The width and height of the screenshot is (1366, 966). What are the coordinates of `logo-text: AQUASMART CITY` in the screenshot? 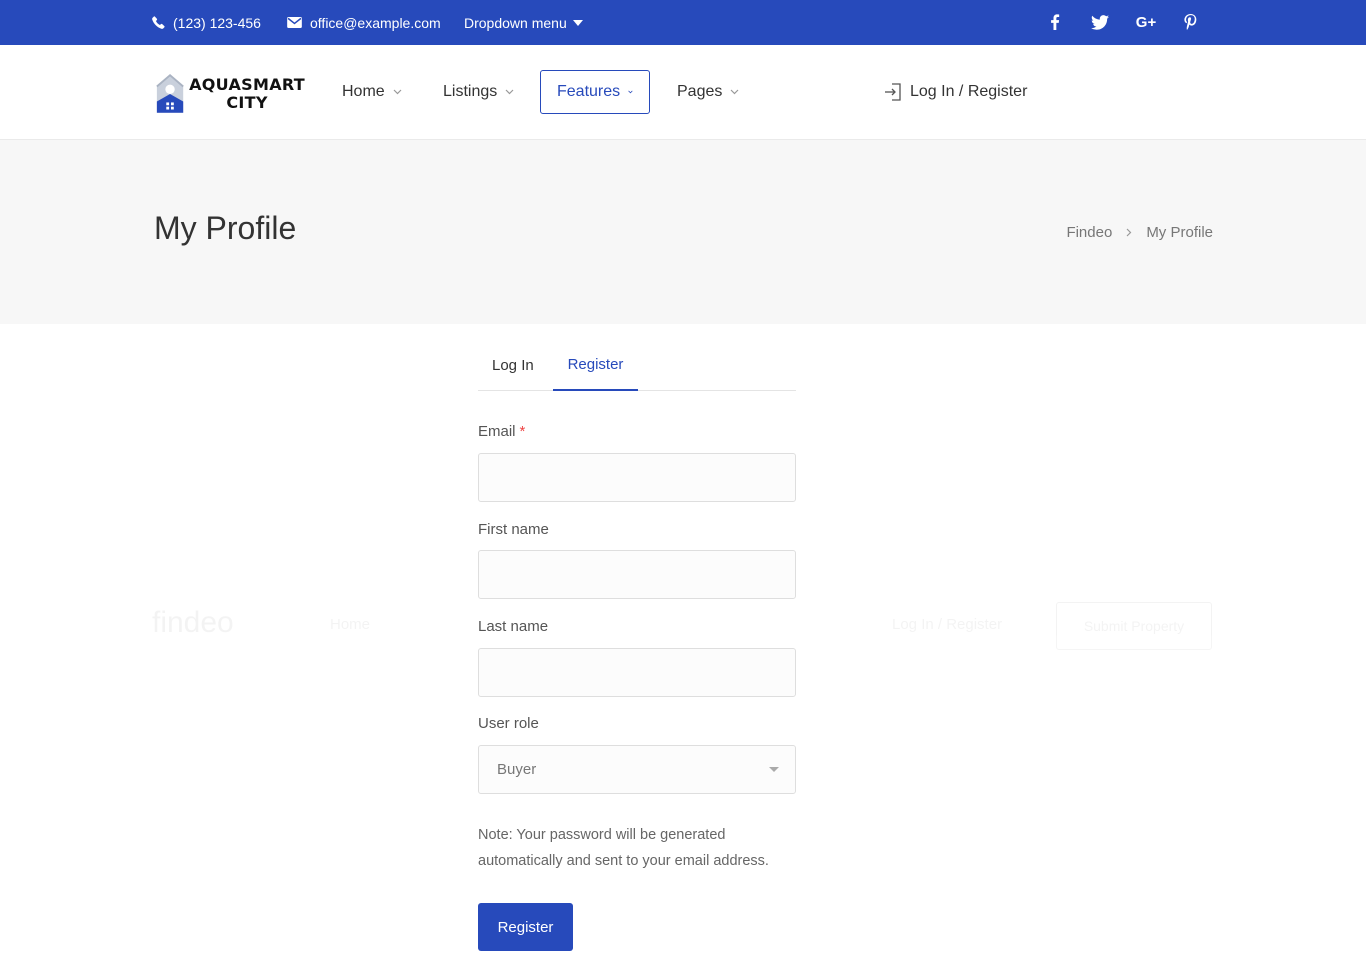 It's located at (247, 94).